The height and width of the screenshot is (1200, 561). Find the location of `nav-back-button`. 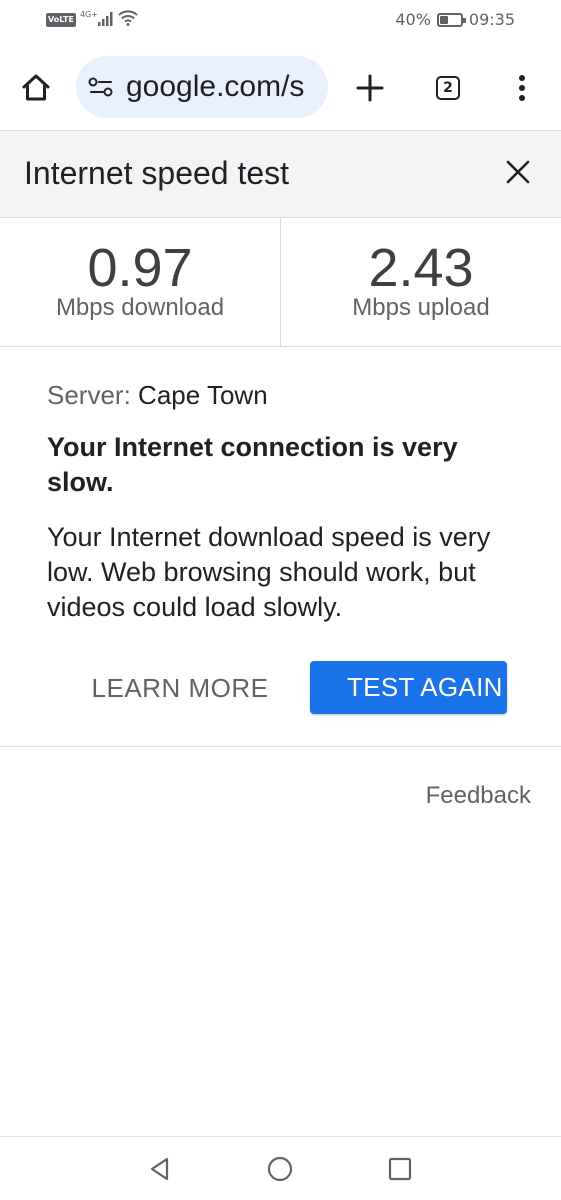

nav-back-button is located at coordinates (160, 1169).